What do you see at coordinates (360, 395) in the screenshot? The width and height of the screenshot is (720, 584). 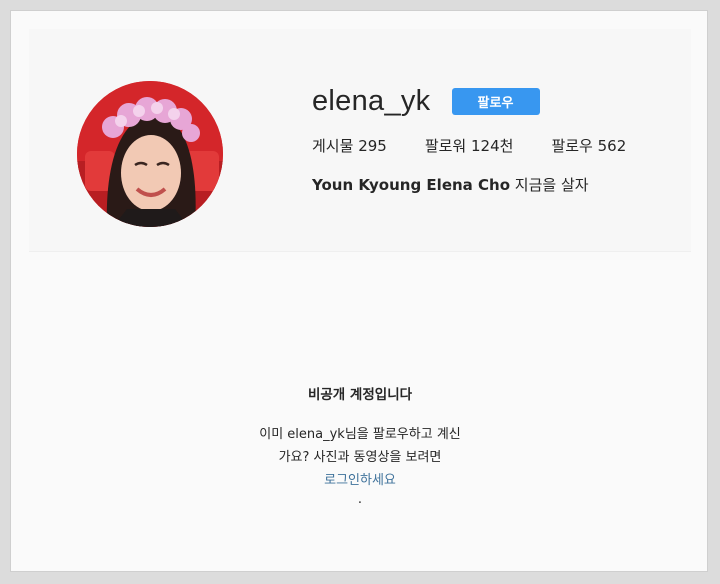 I see `private-title: 비공개 계정입니다` at bounding box center [360, 395].